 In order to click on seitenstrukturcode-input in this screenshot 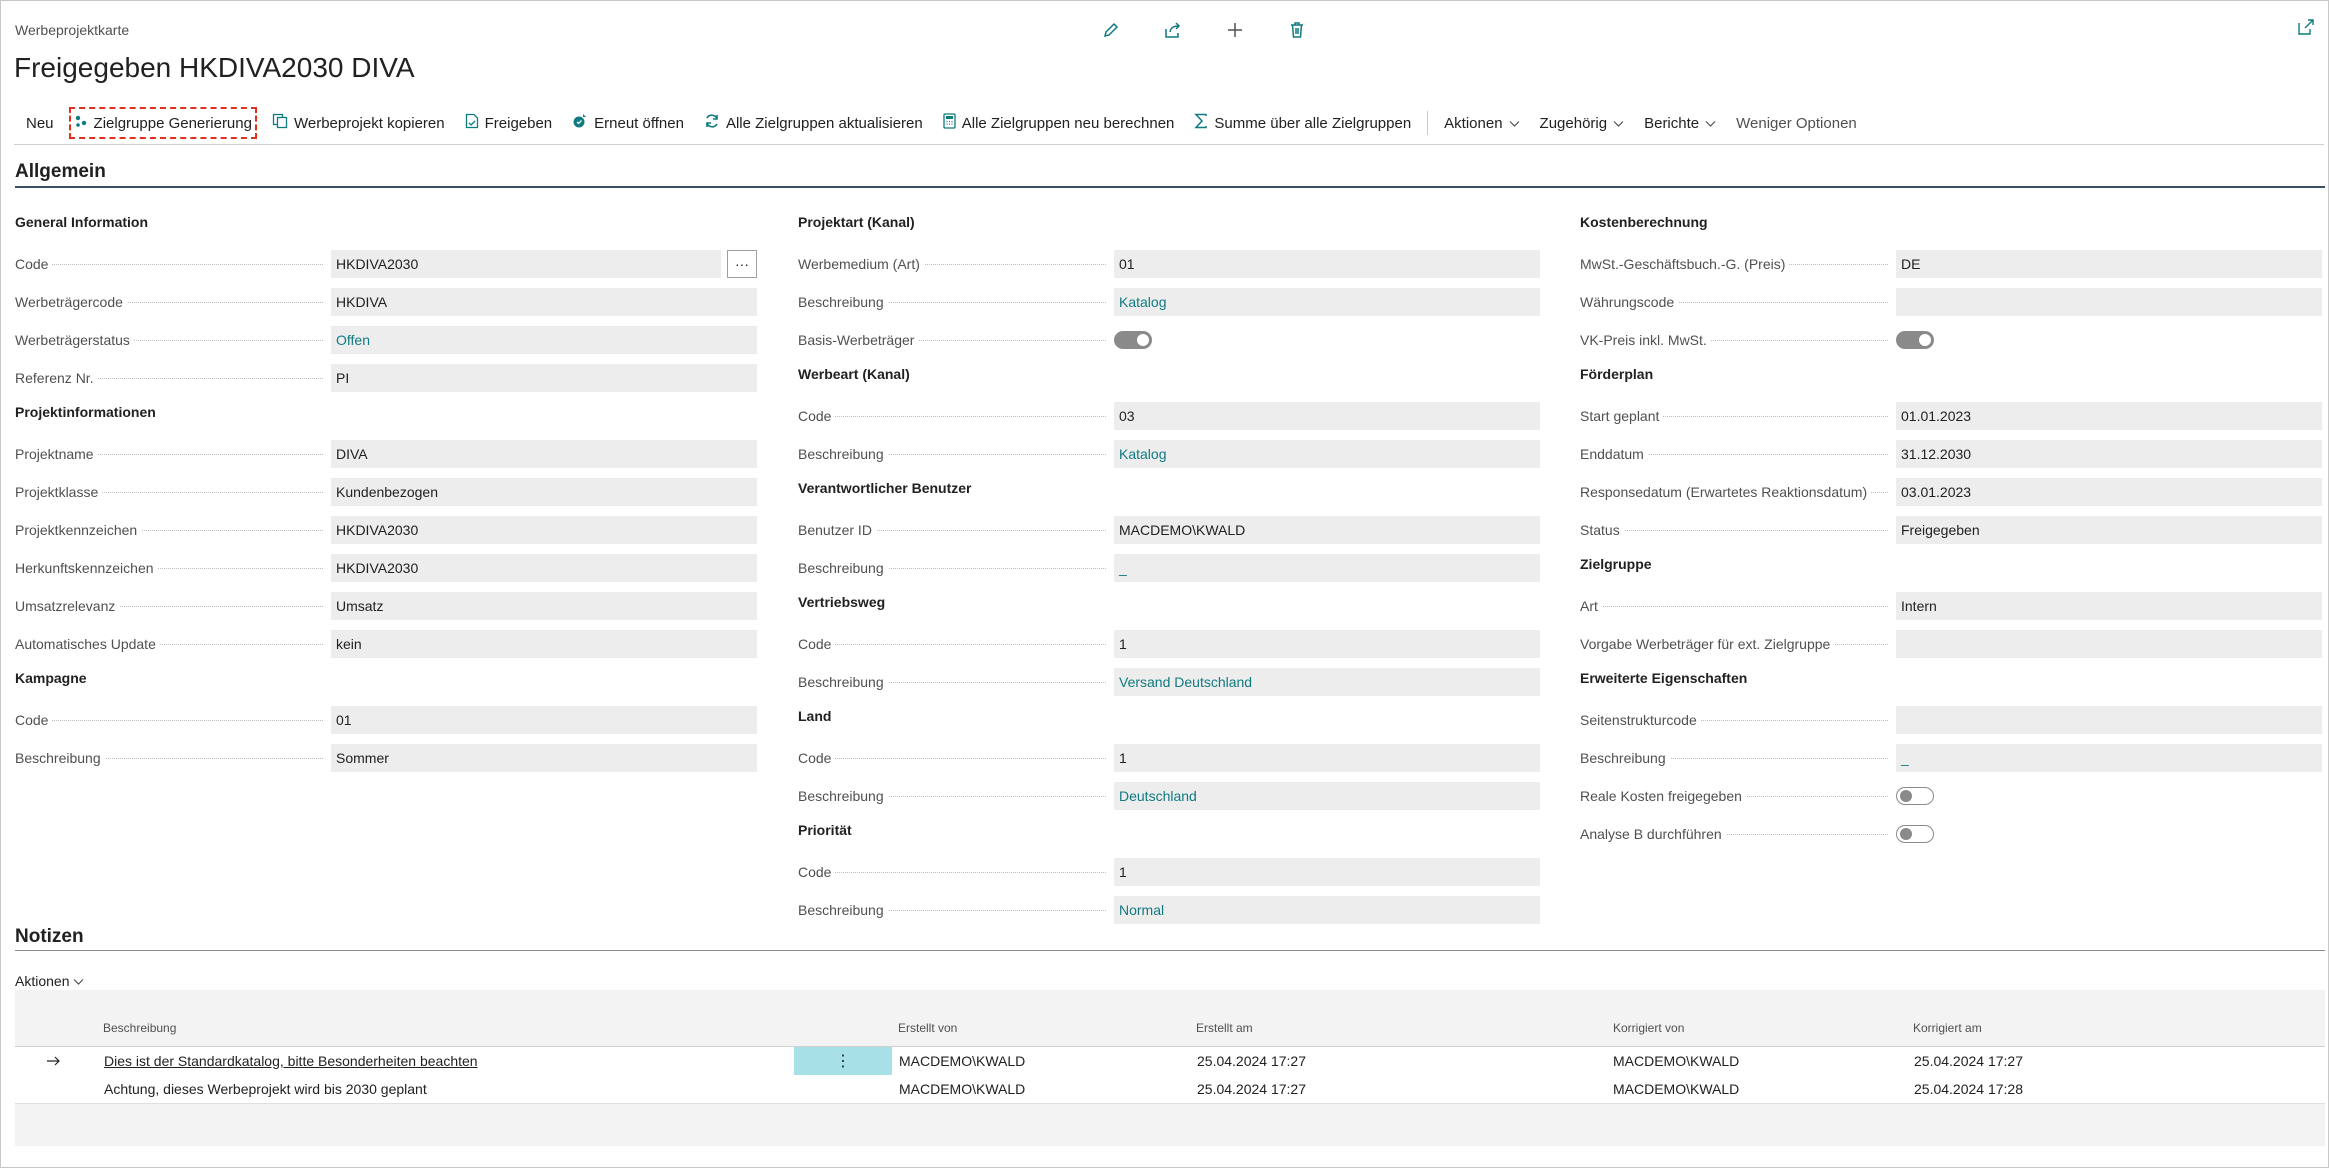, I will do `click(2109, 720)`.